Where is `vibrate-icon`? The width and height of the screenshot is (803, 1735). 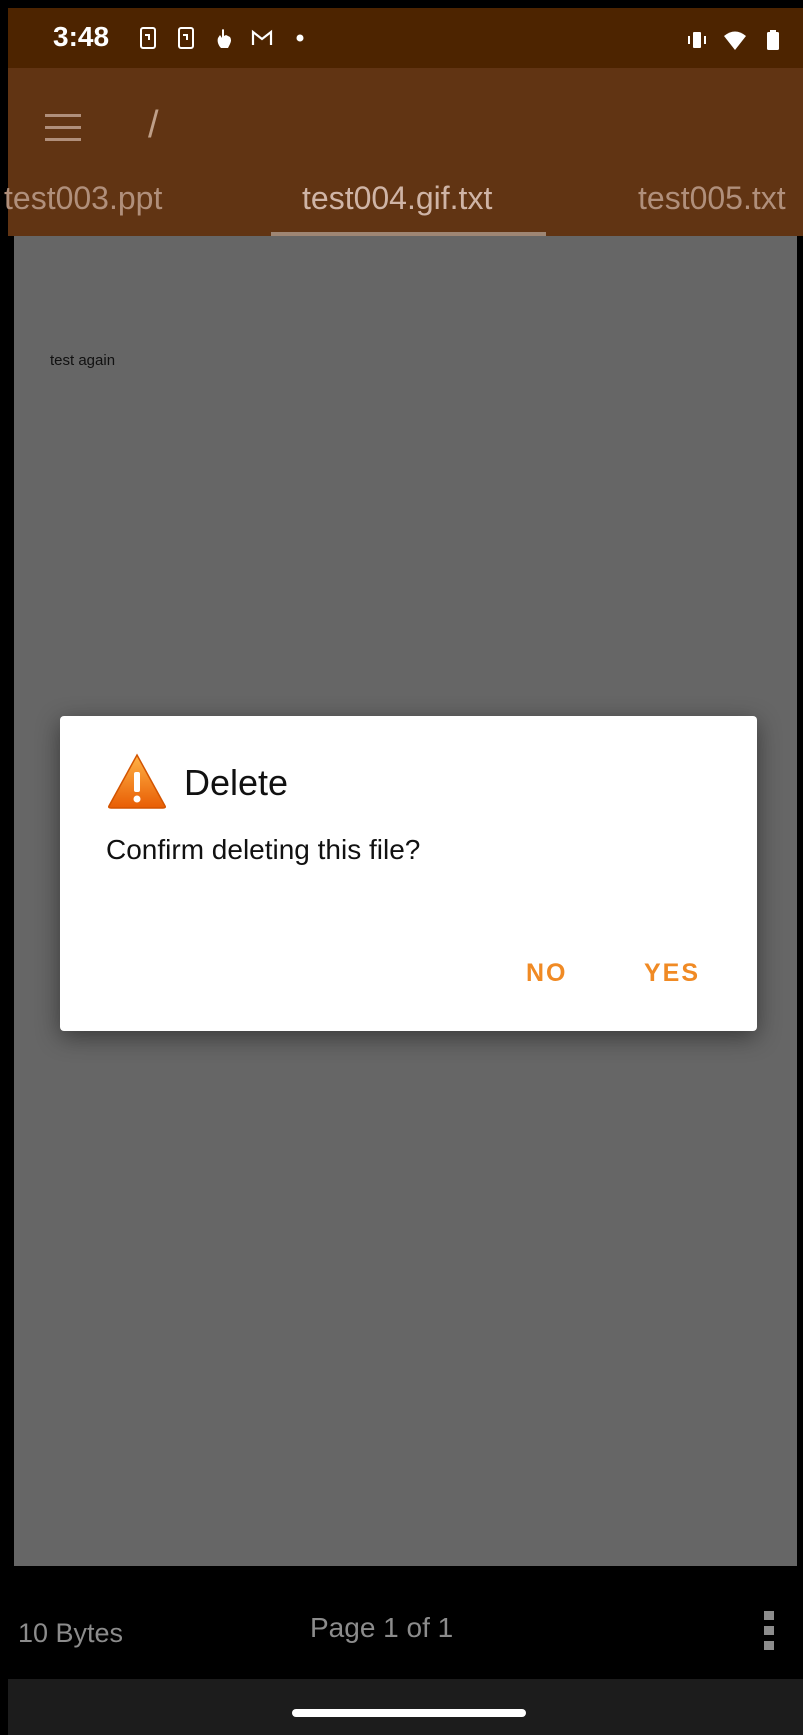
vibrate-icon is located at coordinates (697, 40).